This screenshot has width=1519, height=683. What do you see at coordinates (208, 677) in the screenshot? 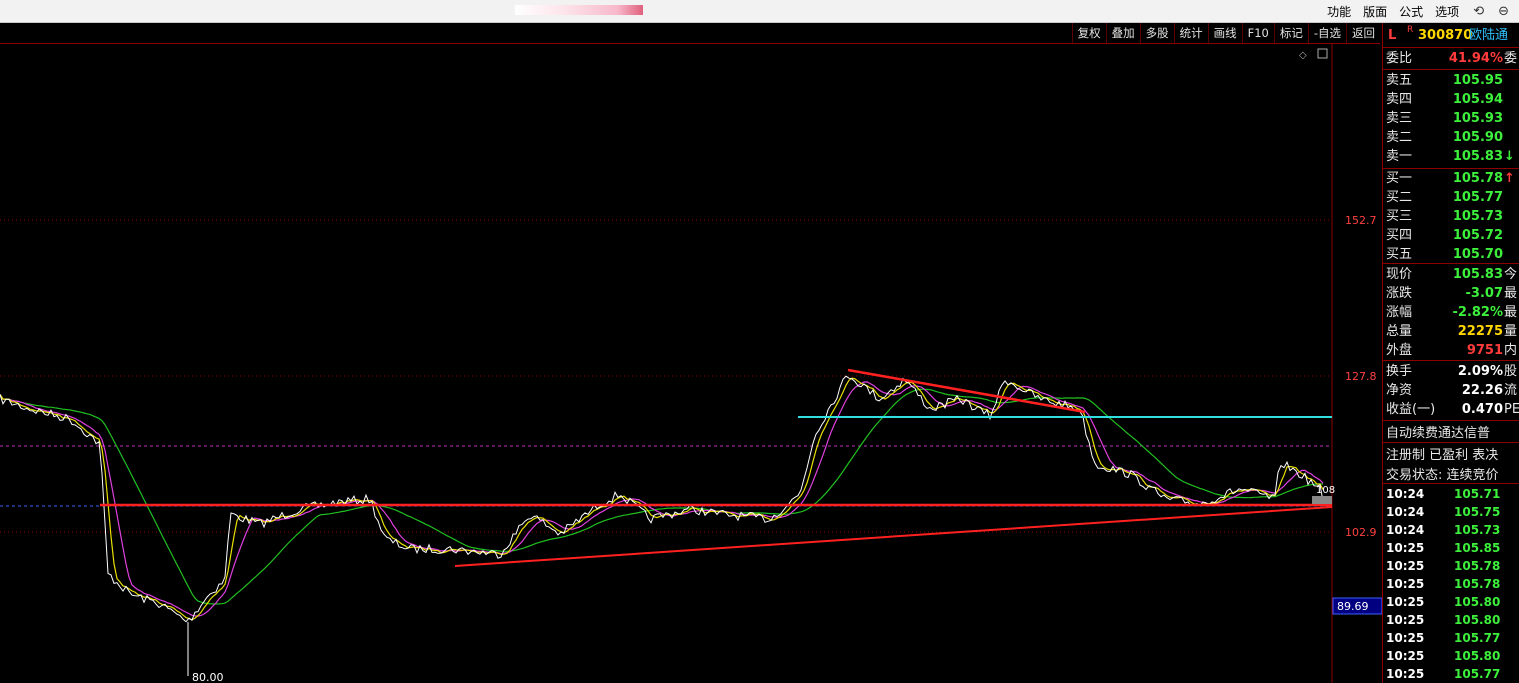
I see `low-price-label: 80.00` at bounding box center [208, 677].